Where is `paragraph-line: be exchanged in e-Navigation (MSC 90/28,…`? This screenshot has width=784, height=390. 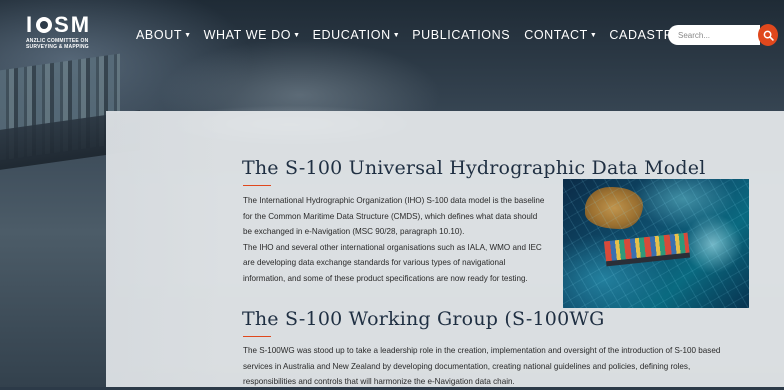
paragraph-line: be exchanged in e-Navigation (MSC 90/28,… is located at coordinates (354, 232).